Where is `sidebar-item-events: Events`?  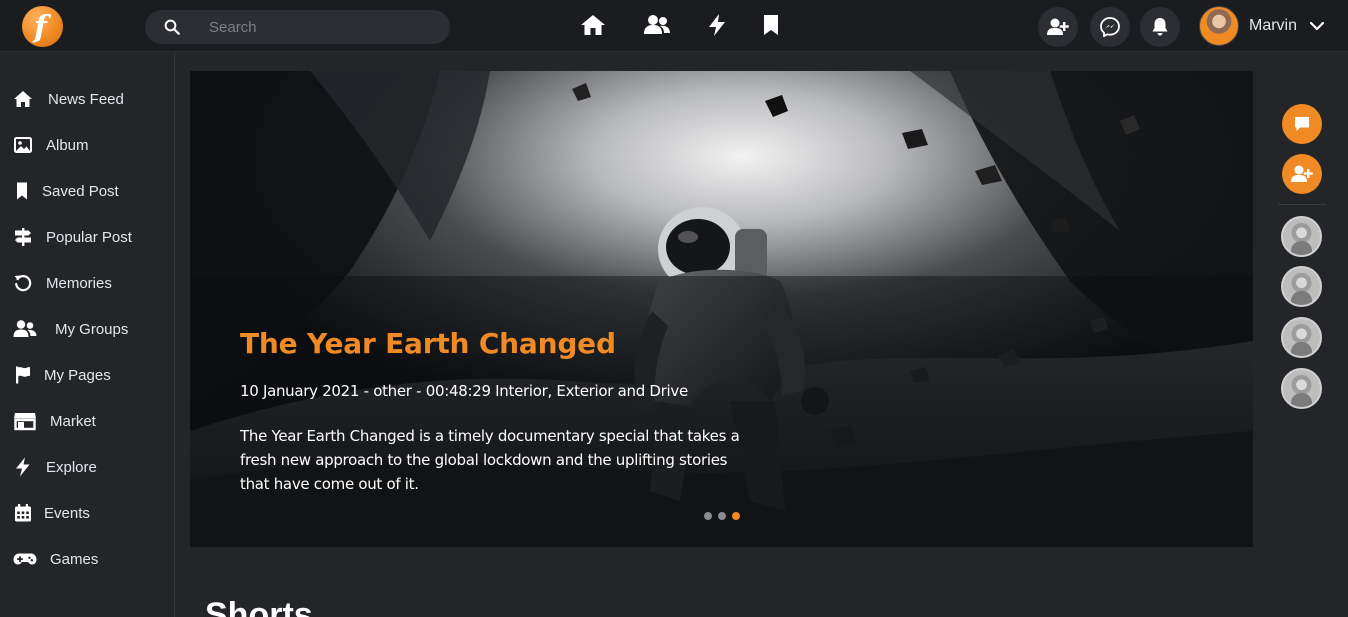 sidebar-item-events: Events is located at coordinates (51, 513).